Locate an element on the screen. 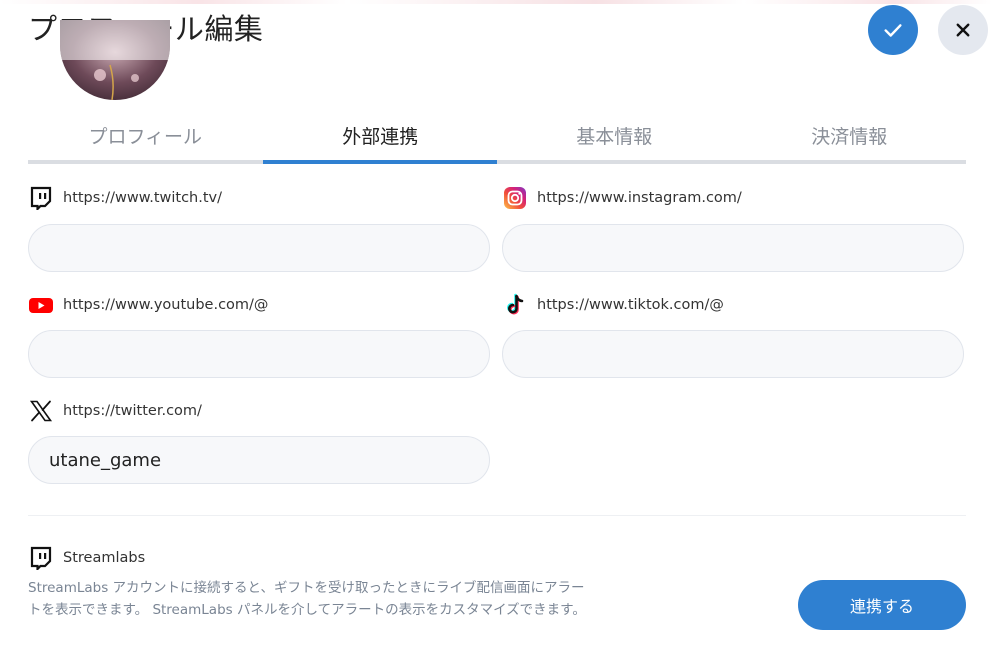  section-divider is located at coordinates (497, 515).